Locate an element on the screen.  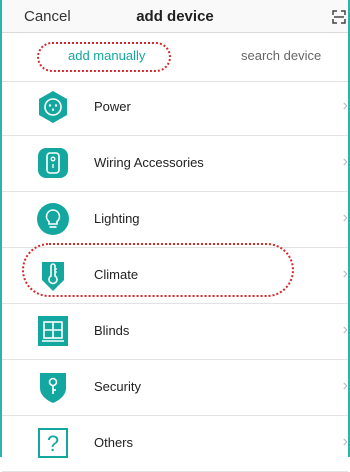
category-row-security: Security › is located at coordinates (175, 388).